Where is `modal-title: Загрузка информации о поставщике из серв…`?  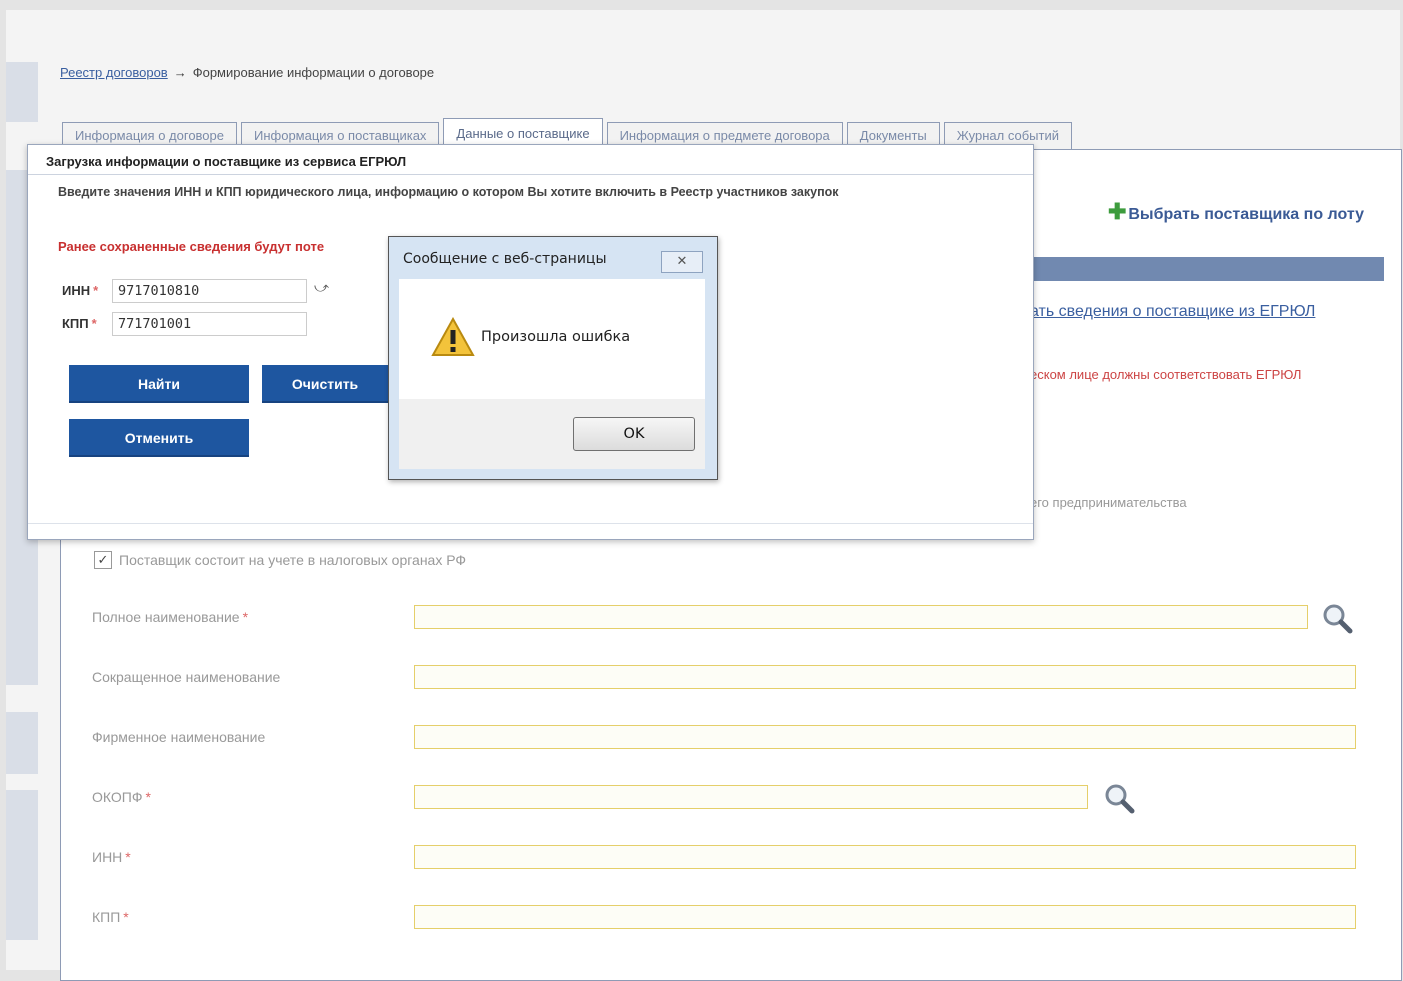 modal-title: Загрузка информации о поставщике из серв… is located at coordinates (530, 160).